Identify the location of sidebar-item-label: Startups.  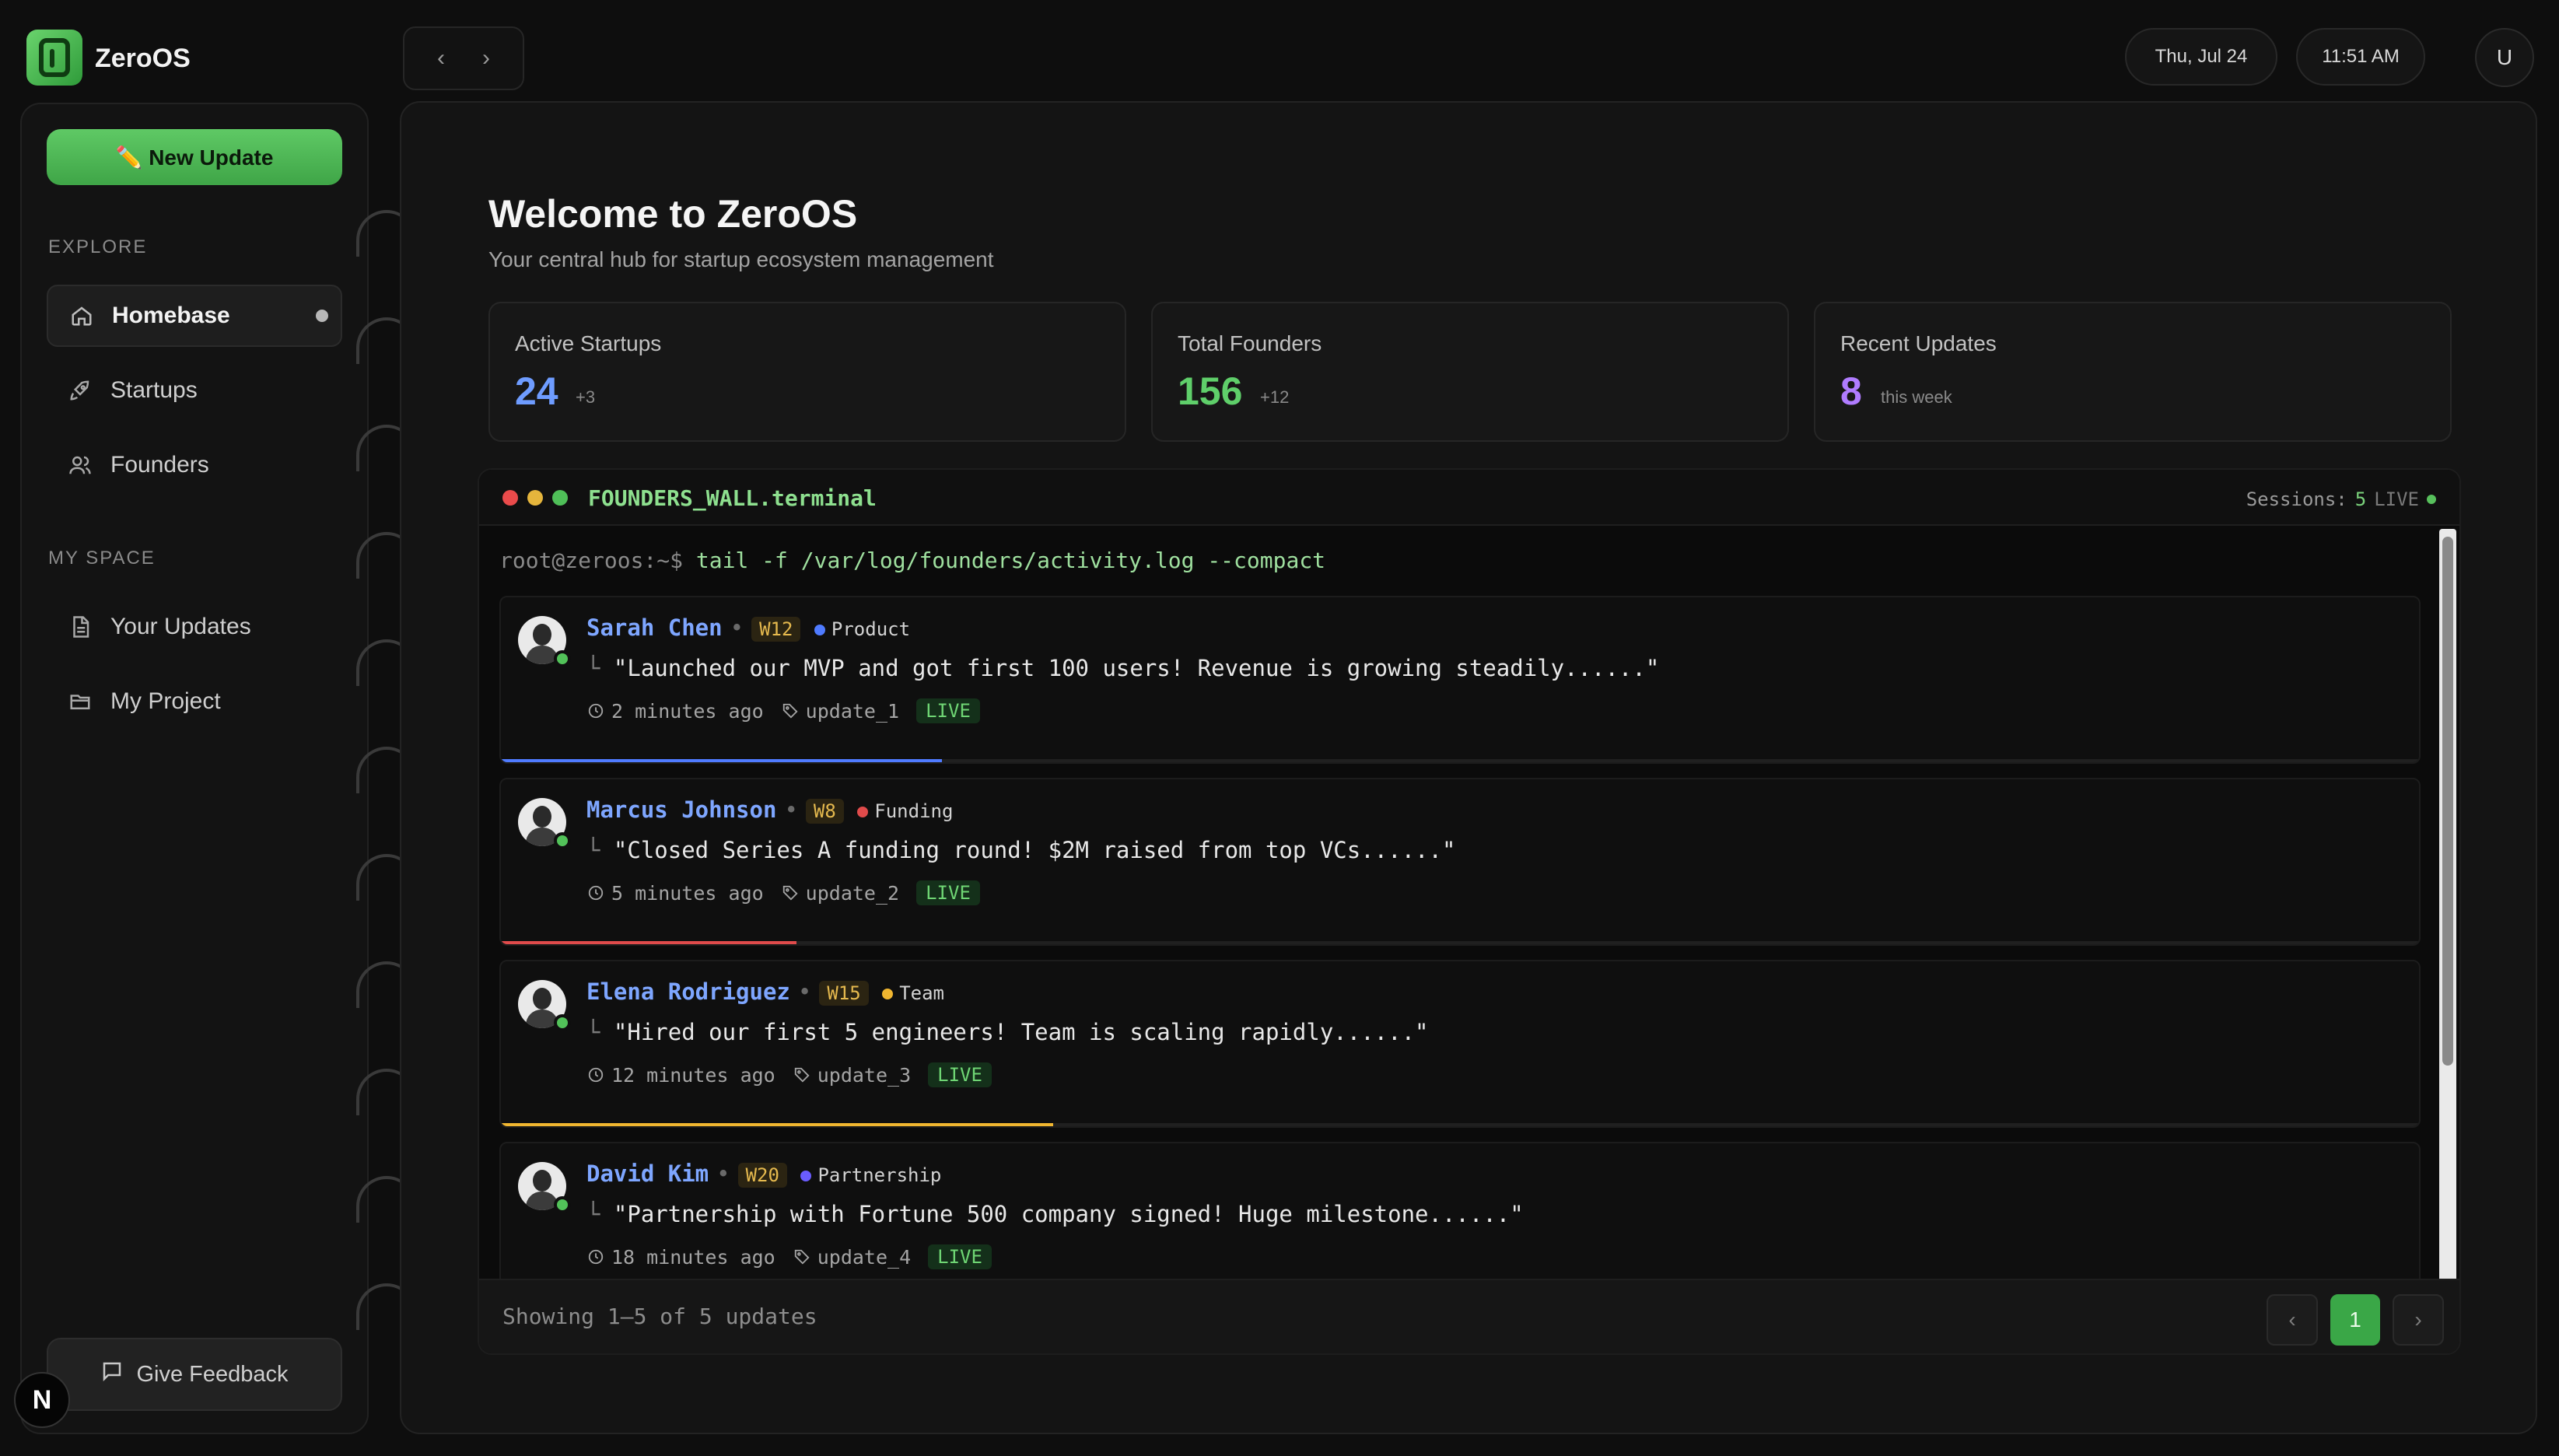
(154, 390).